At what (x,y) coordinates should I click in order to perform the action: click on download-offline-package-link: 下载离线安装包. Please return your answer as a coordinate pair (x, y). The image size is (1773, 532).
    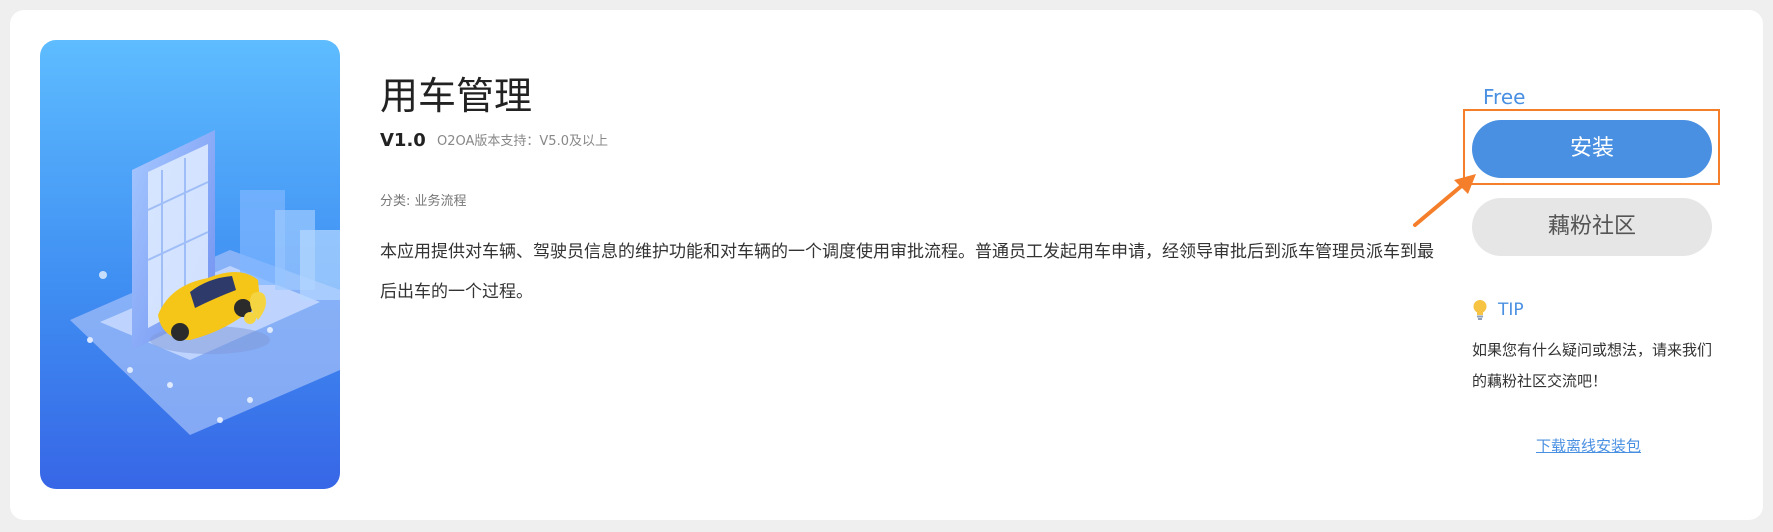
    Looking at the image, I should click on (1588, 446).